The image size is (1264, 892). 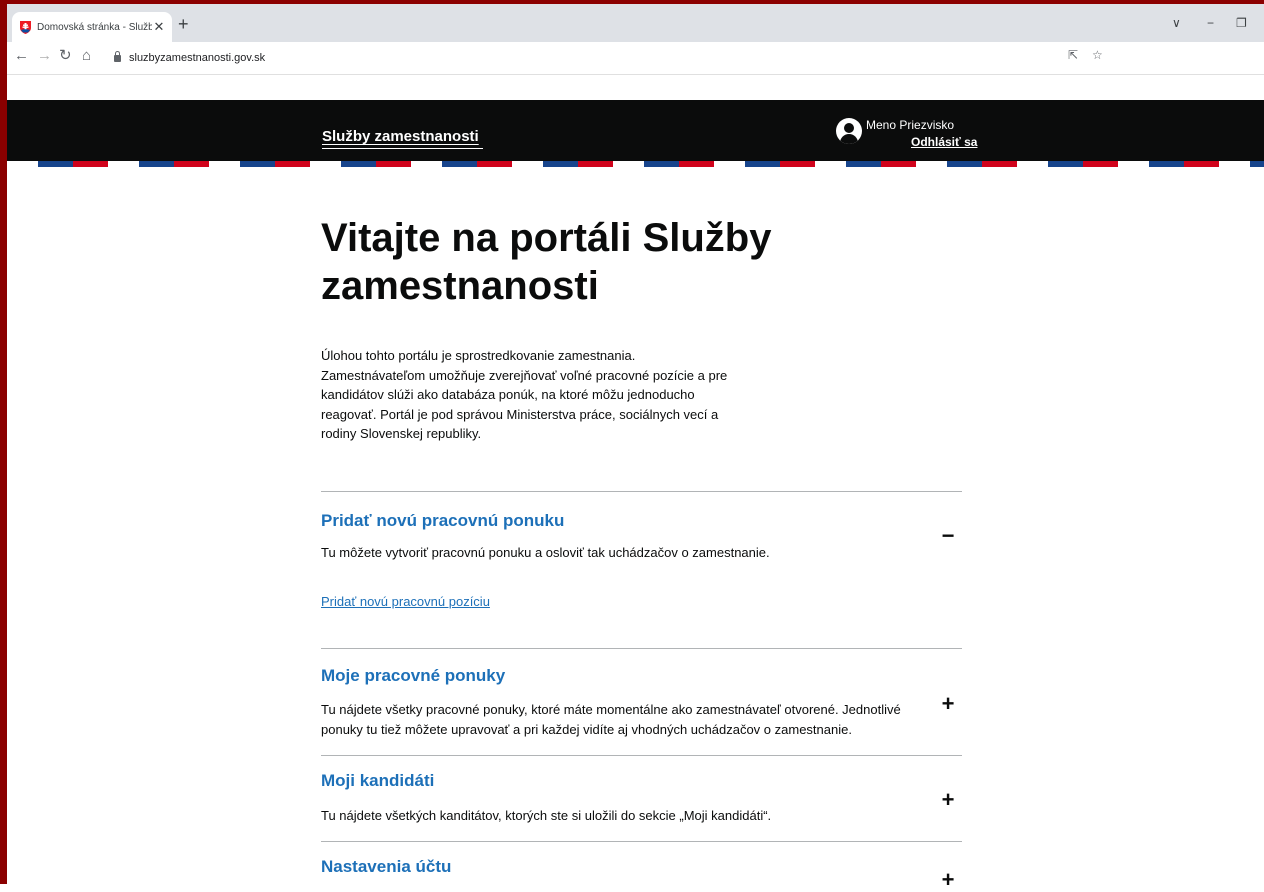 I want to click on tab-title: Domovská stránka - Služby zame, so click(x=94, y=27).